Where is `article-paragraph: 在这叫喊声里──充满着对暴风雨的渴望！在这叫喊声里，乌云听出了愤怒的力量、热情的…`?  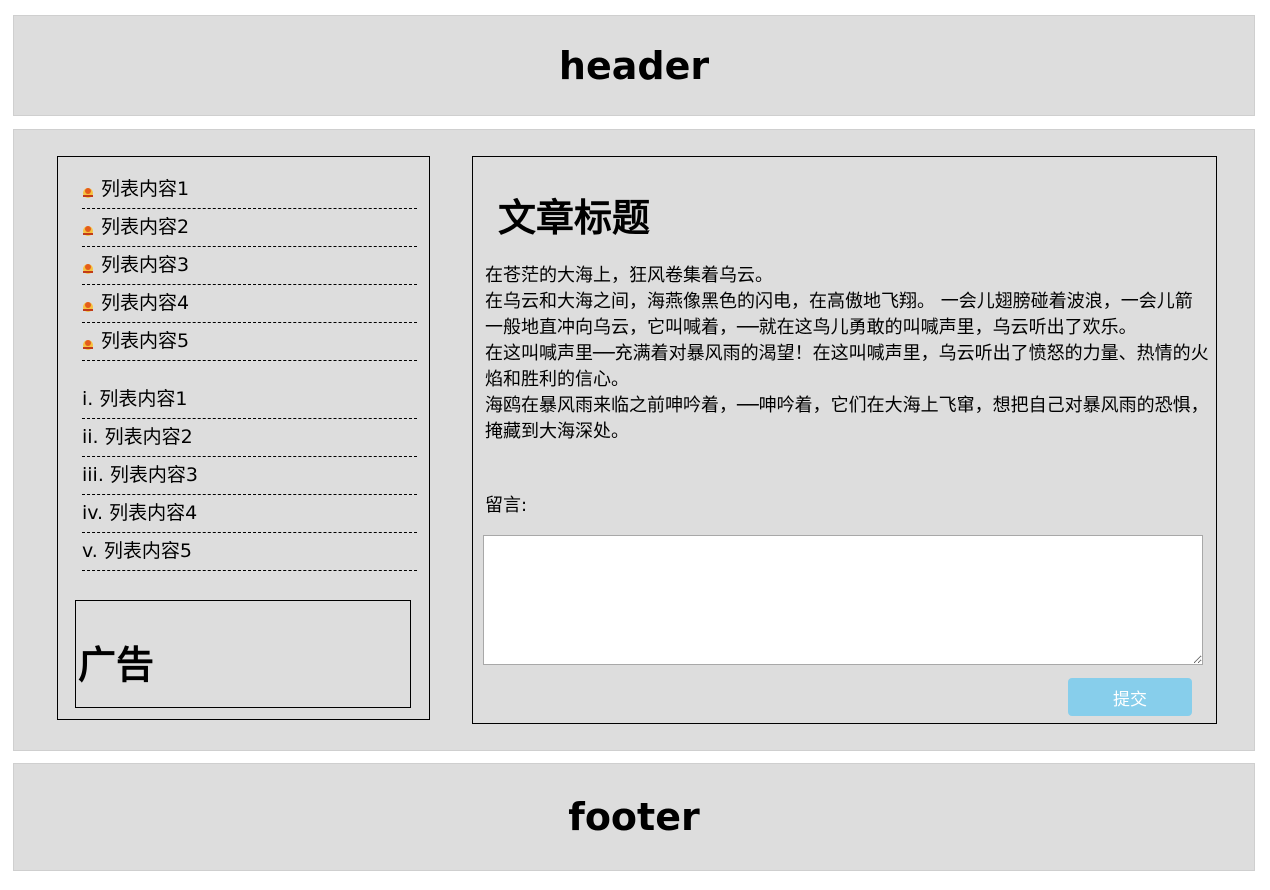 article-paragraph: 在这叫喊声里──充满着对暴风雨的渴望！在这叫喊声里，乌云听出了愤怒的力量、热情的… is located at coordinates (847, 366).